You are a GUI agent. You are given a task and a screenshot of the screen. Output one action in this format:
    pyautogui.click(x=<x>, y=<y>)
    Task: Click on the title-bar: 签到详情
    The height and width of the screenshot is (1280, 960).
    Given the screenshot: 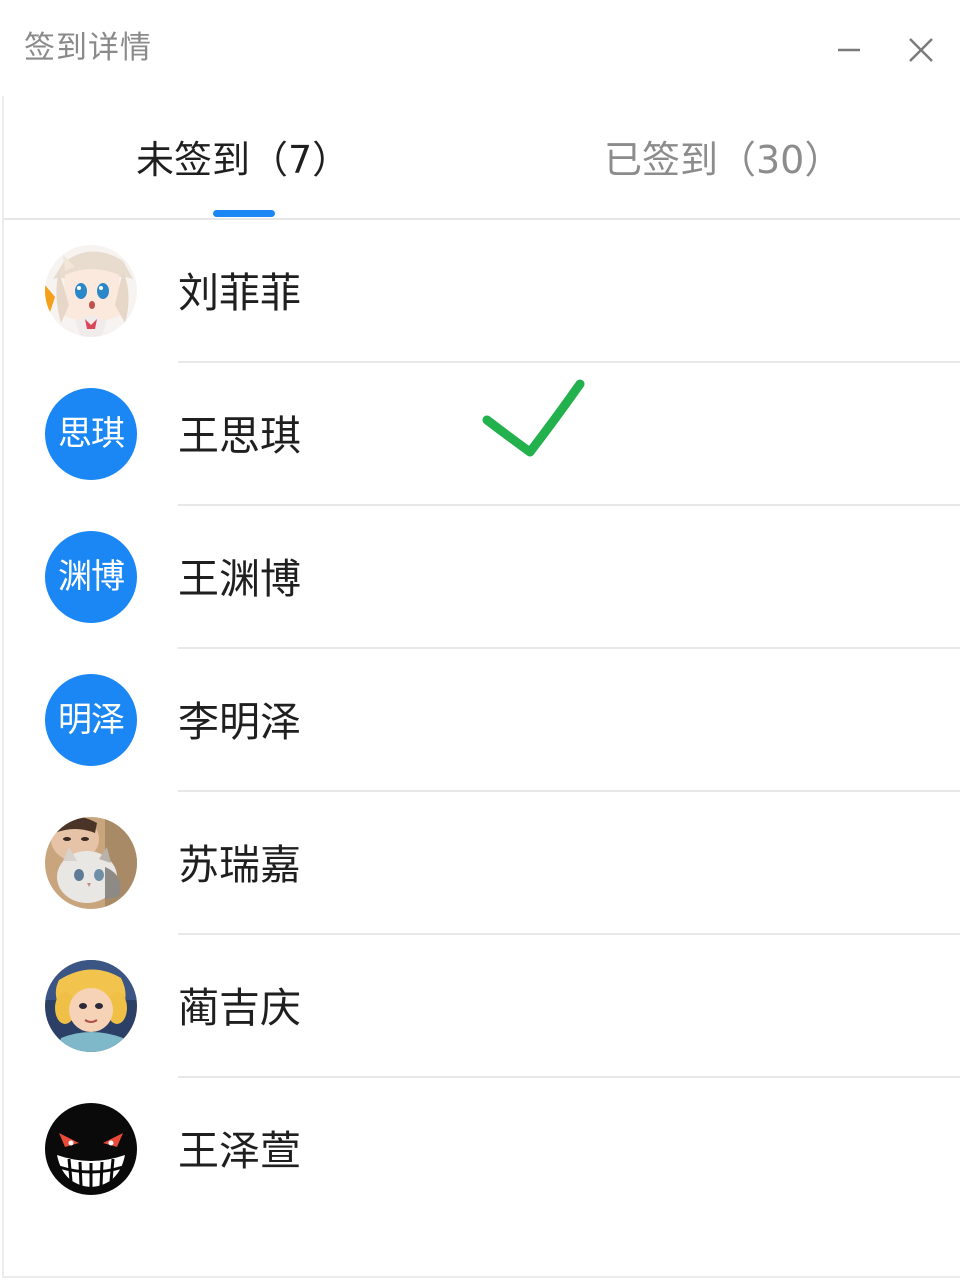 What is the action you would take?
    pyautogui.click(x=480, y=48)
    